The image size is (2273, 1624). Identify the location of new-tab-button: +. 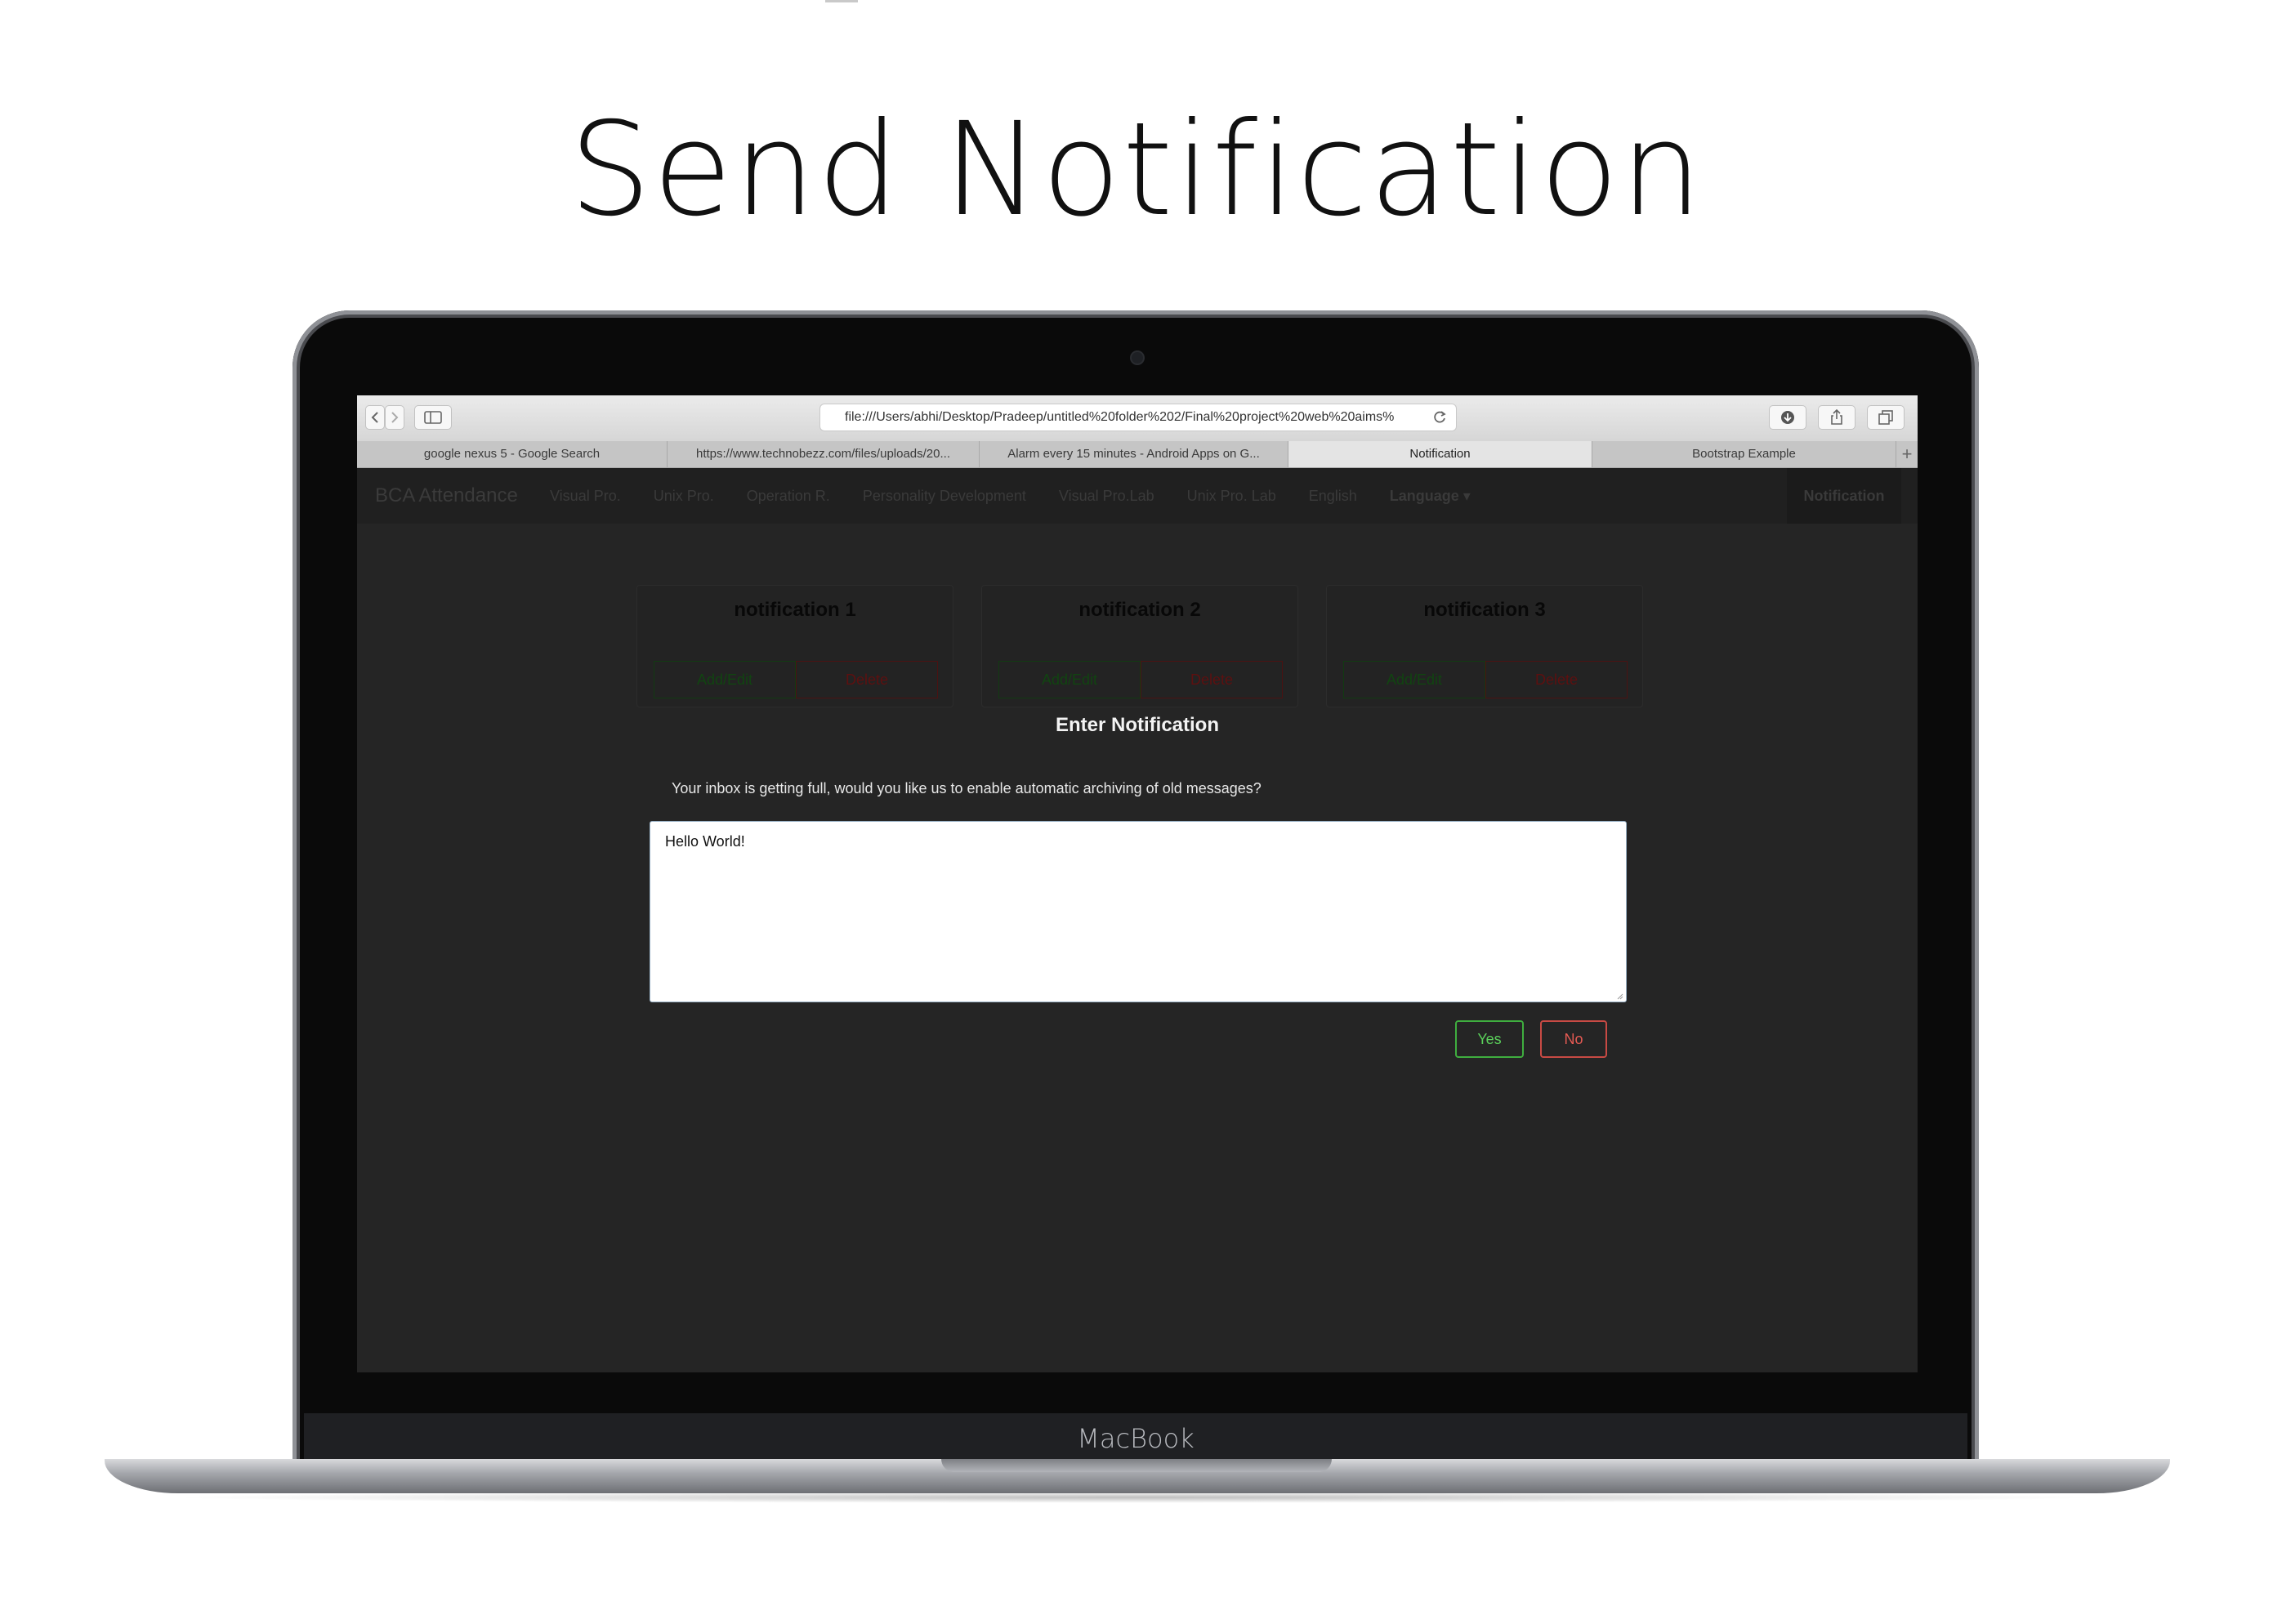
(1907, 454).